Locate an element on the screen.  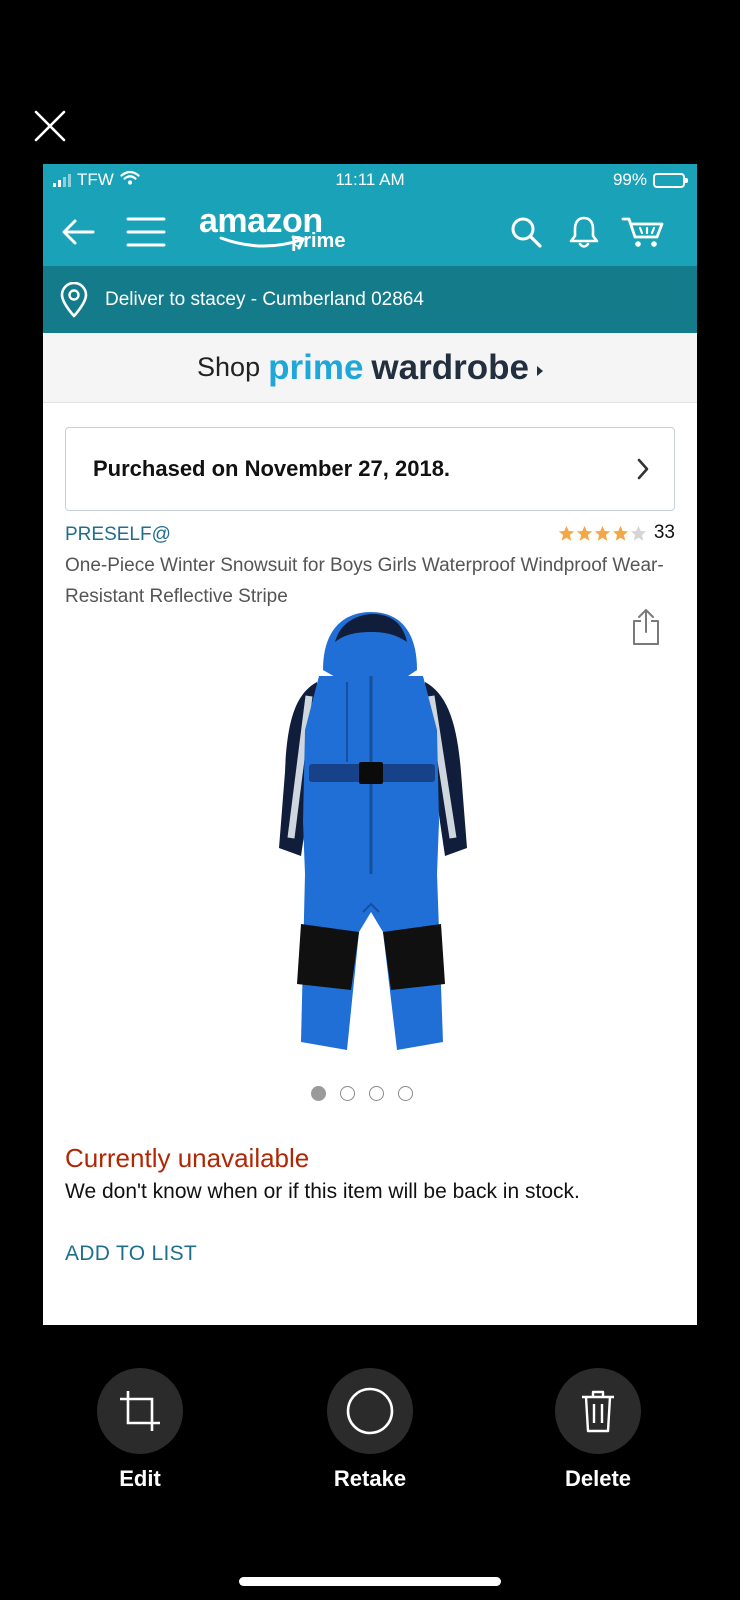
product-image-snowsuit is located at coordinates (370, 844).